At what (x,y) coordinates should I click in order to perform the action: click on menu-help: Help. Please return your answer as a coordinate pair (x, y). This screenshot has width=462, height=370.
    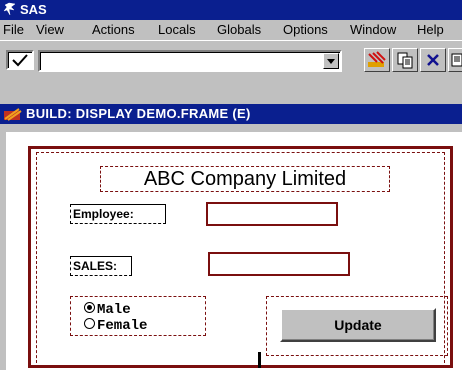
    Looking at the image, I should click on (430, 30).